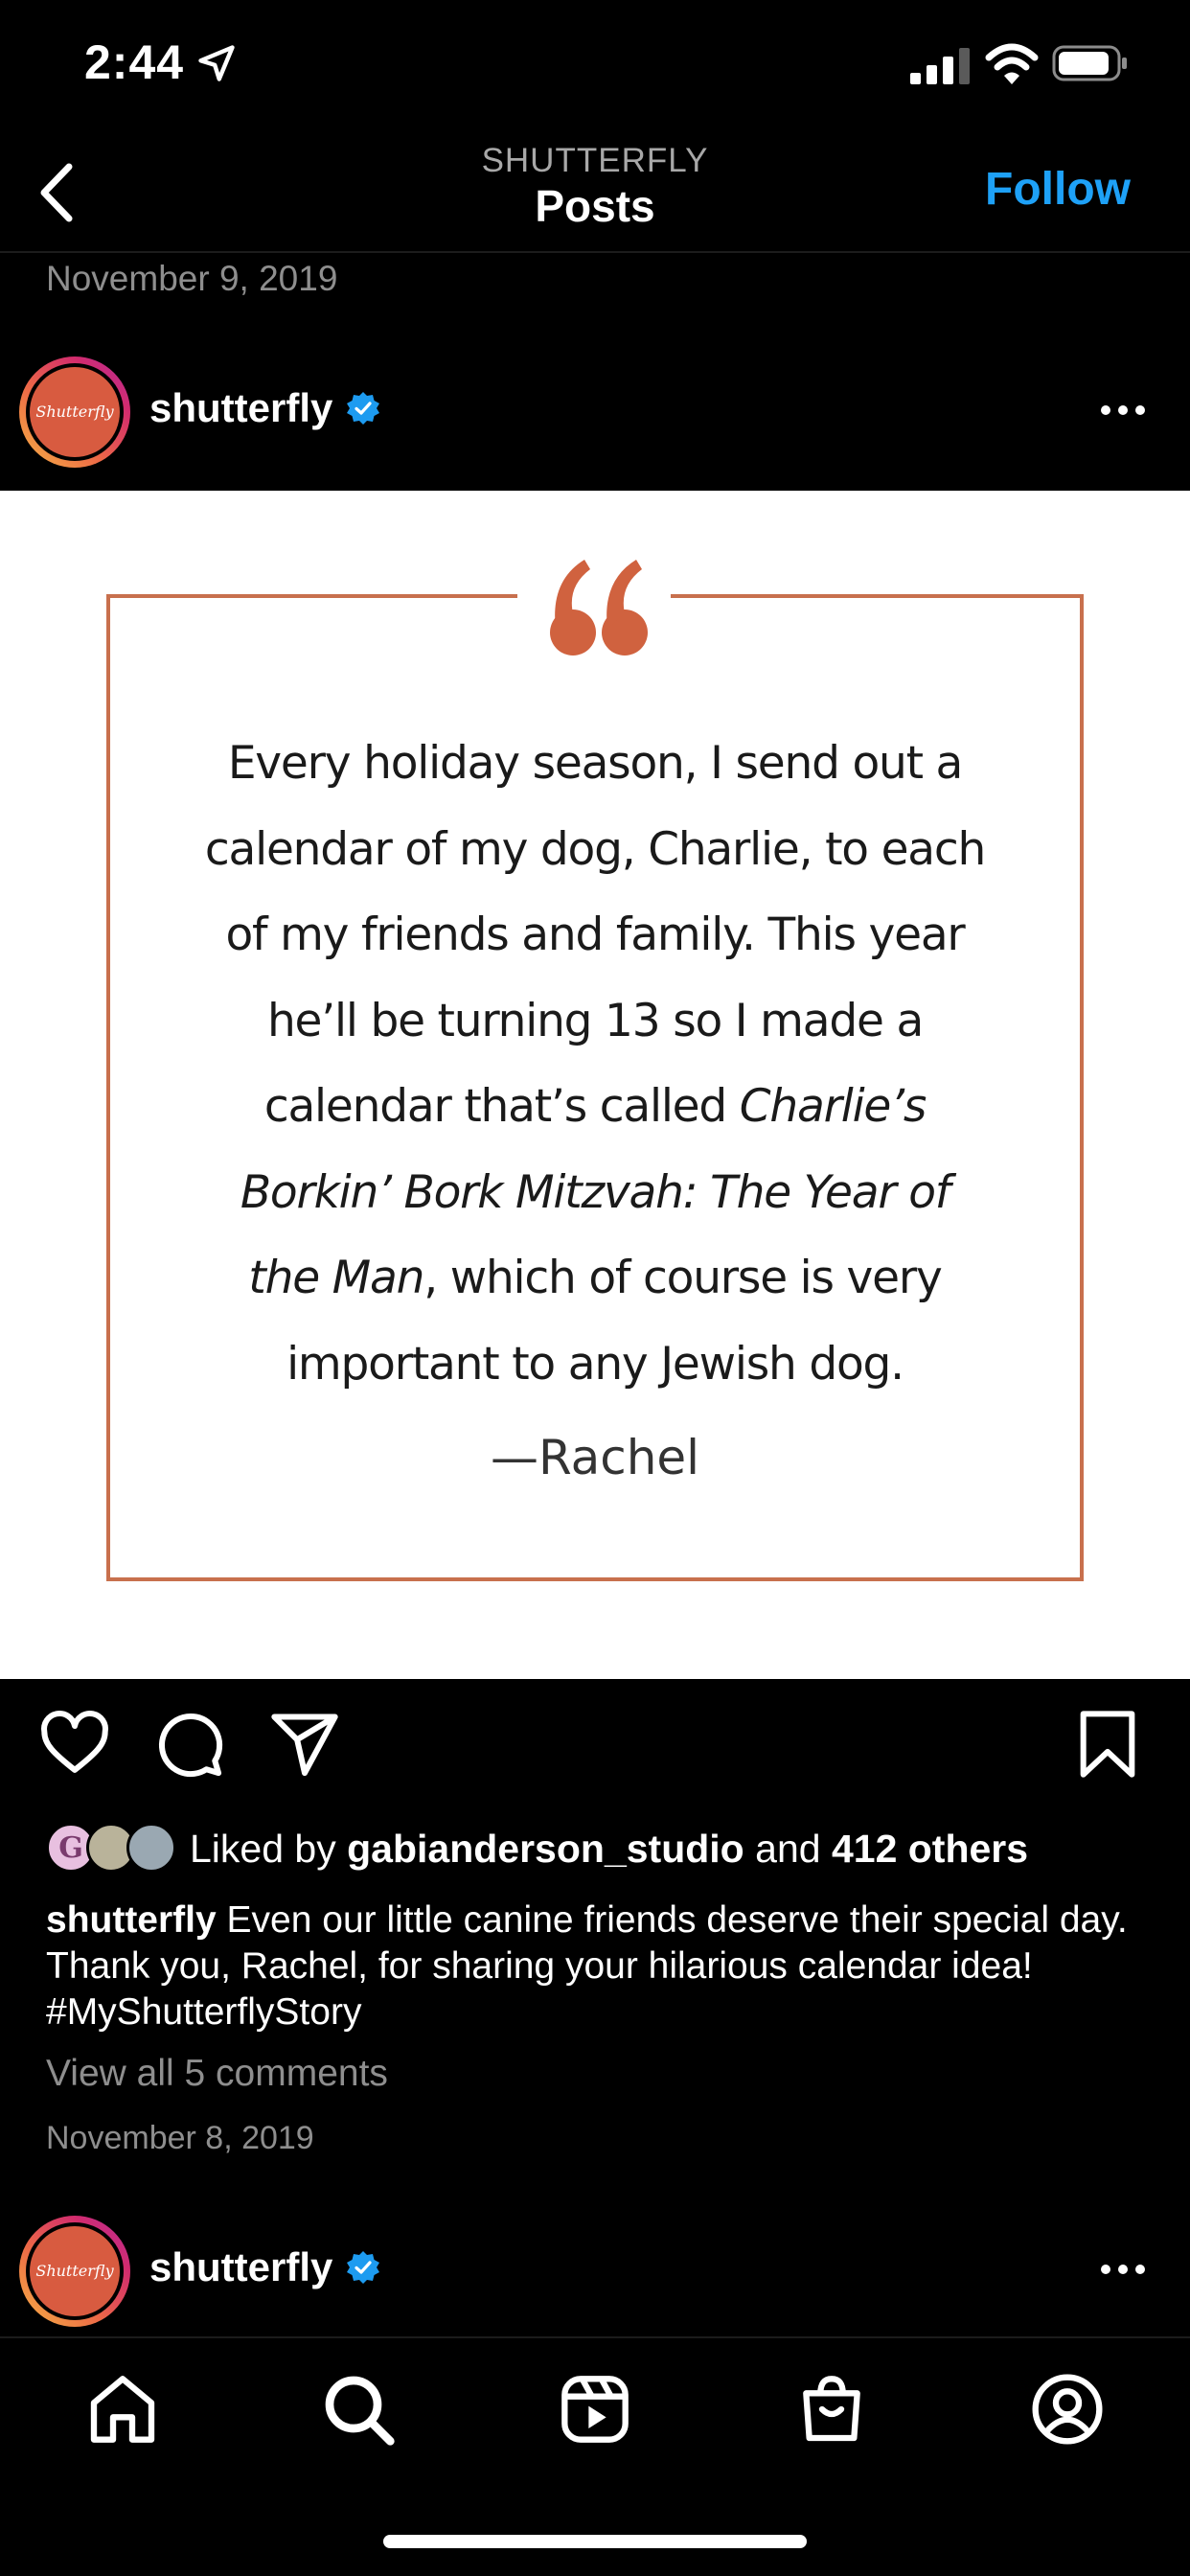  What do you see at coordinates (132, 1920) in the screenshot?
I see `caption-username: shutterfly` at bounding box center [132, 1920].